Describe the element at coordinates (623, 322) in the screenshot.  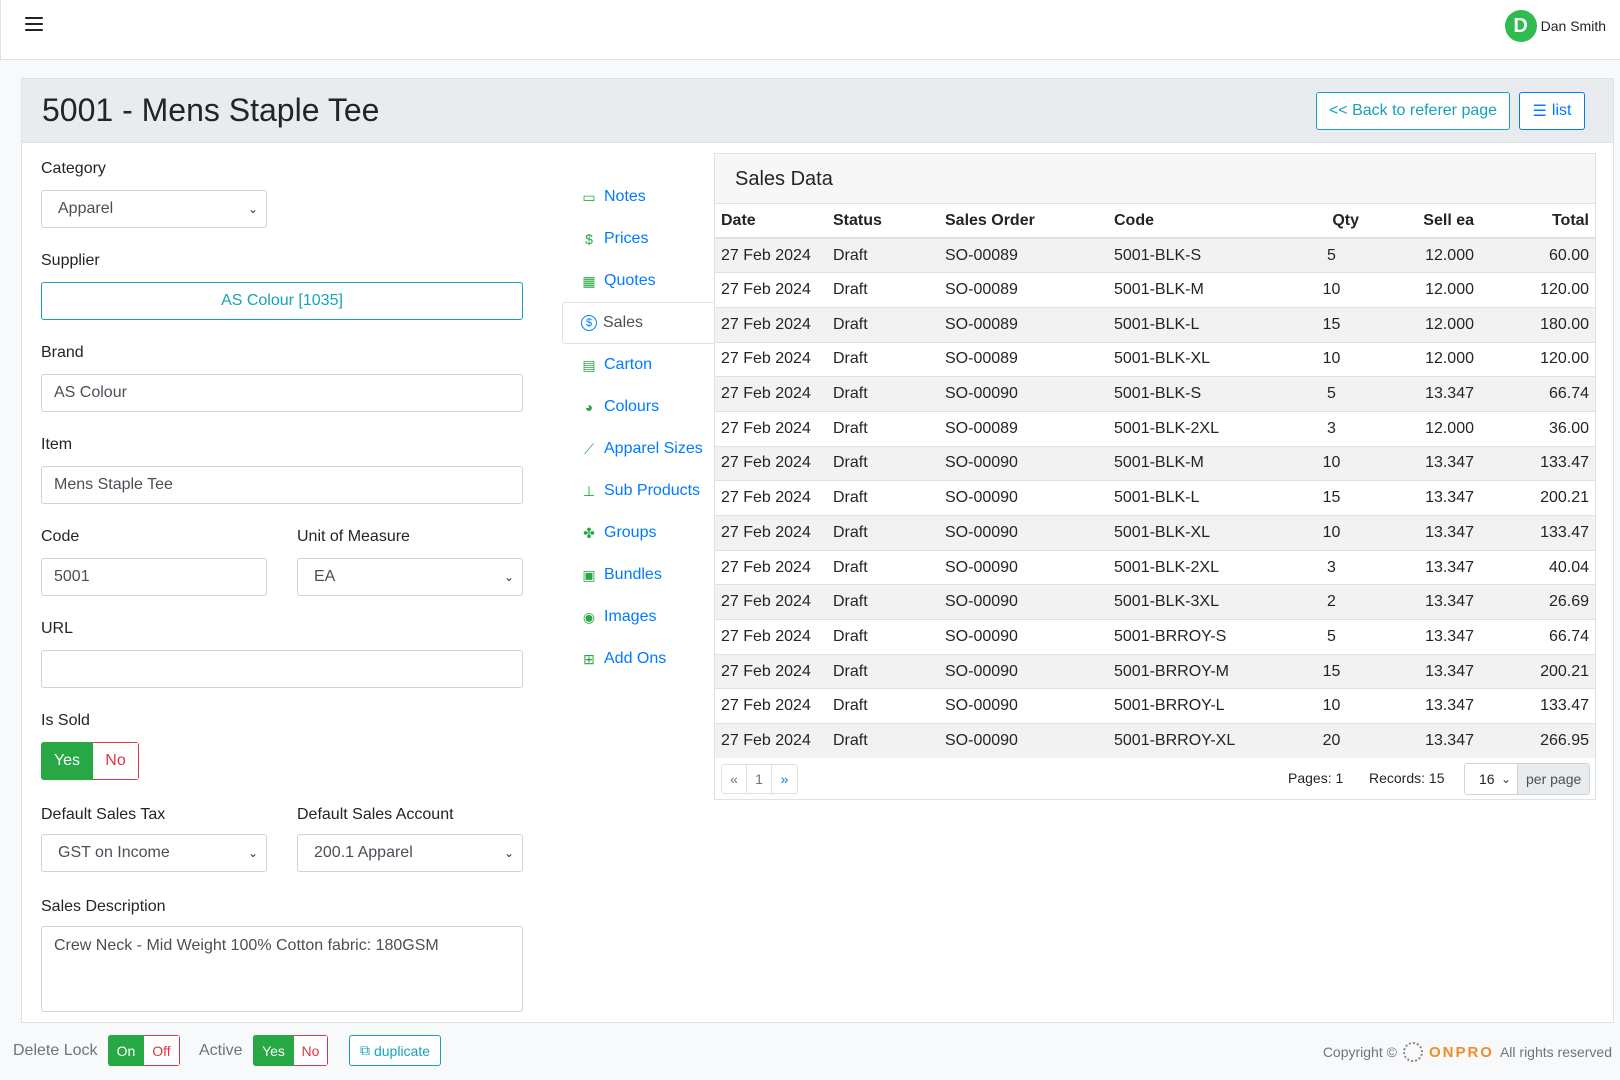
I see `tab-label: Sales` at that location.